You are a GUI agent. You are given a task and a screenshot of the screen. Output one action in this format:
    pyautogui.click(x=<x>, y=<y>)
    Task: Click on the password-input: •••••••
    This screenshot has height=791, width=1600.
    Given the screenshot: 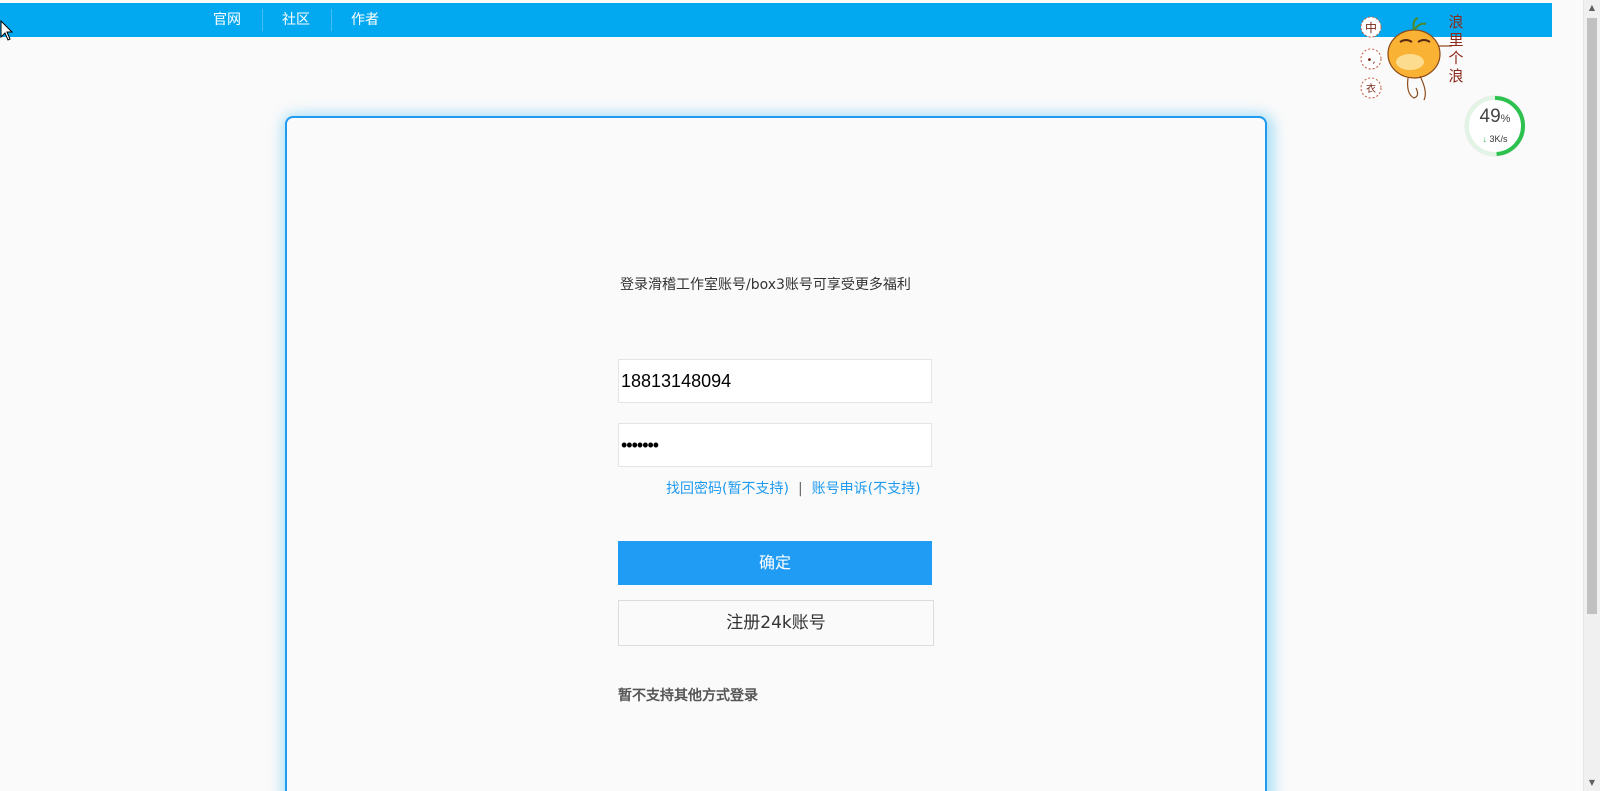 What is the action you would take?
    pyautogui.click(x=775, y=445)
    